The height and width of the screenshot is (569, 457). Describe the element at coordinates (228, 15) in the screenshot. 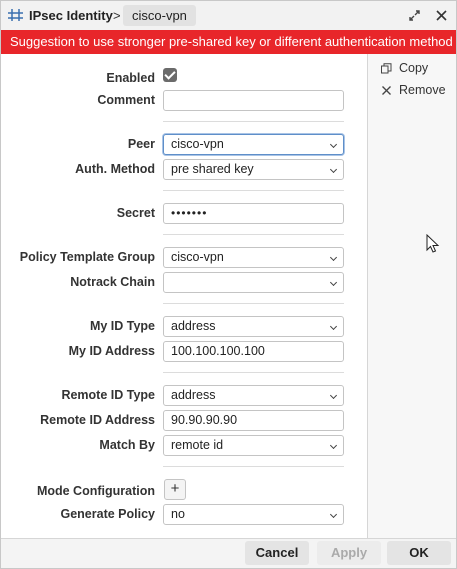

I see `title-bar: IPsec Identity > cisco-vpn` at that location.